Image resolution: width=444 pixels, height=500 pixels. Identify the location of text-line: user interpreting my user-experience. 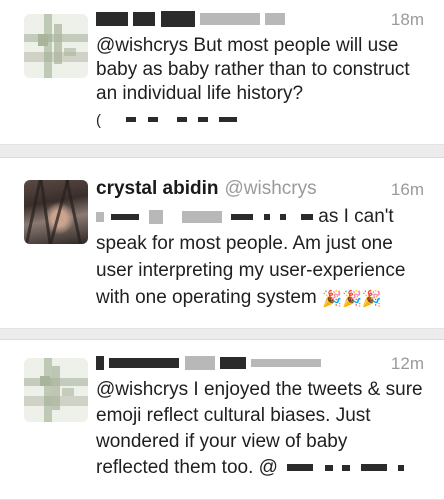
(251, 270).